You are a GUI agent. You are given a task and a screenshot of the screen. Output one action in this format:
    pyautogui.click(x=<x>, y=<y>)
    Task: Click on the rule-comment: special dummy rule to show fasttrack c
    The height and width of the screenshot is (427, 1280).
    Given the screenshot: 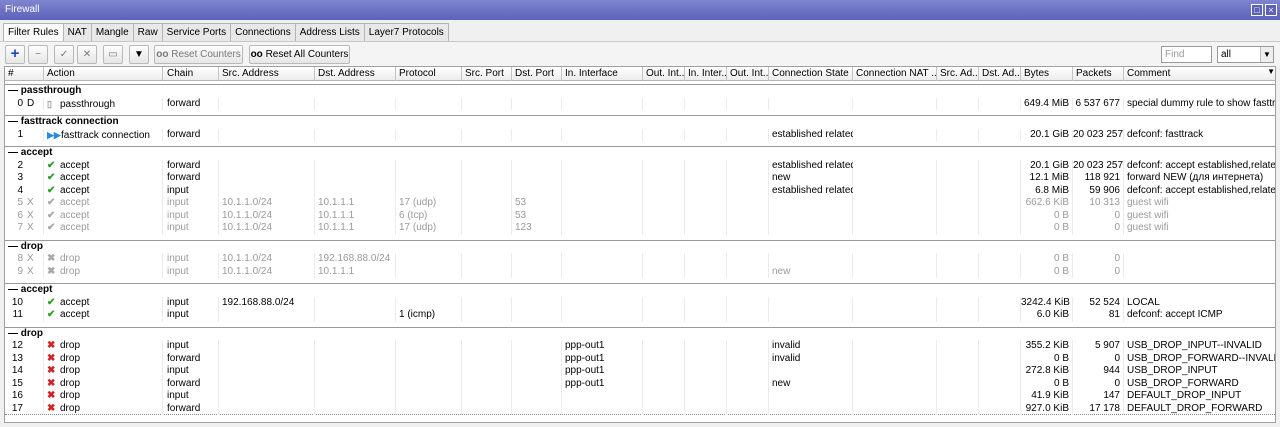 What is the action you would take?
    pyautogui.click(x=1201, y=103)
    